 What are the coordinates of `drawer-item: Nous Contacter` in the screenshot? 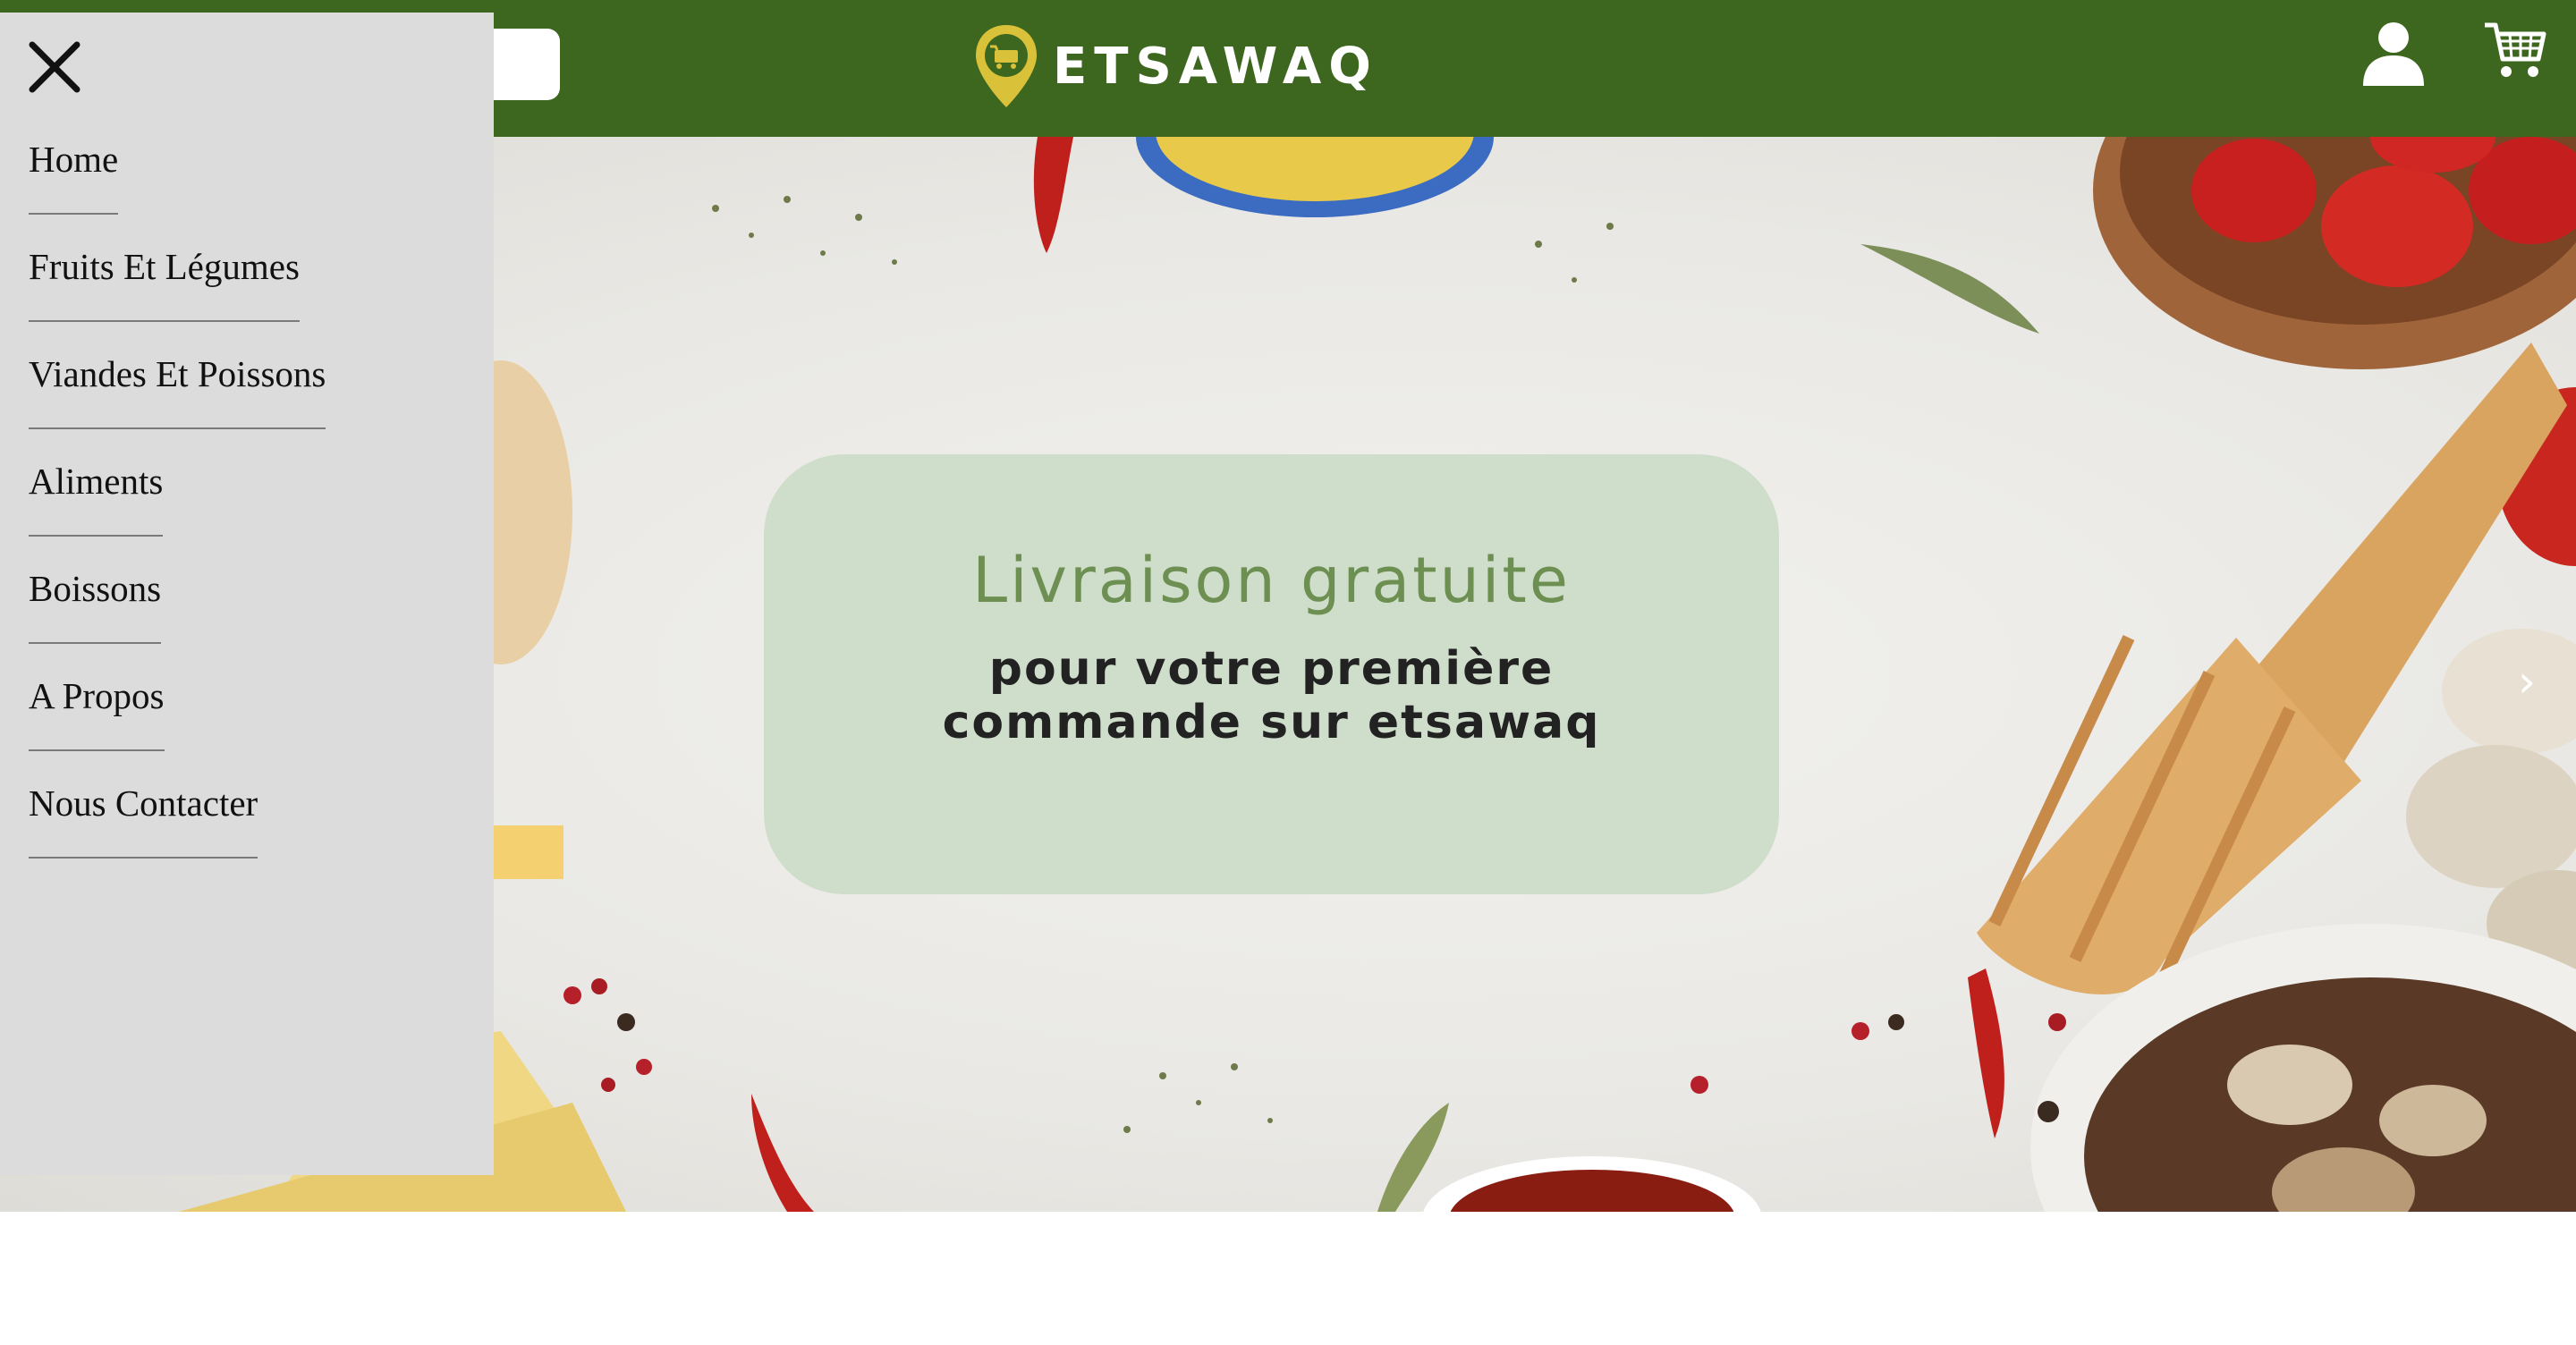 It's located at (177, 835).